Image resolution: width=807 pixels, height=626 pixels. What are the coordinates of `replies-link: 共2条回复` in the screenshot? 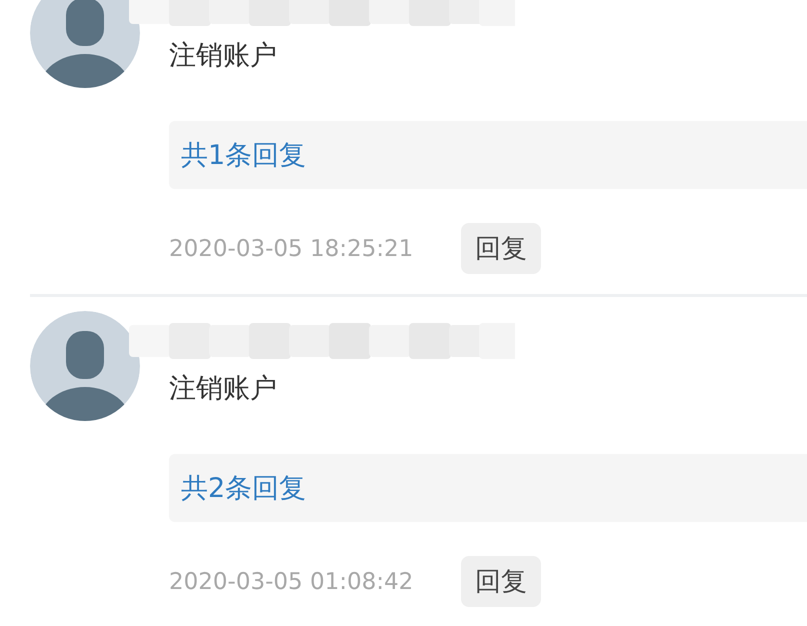 It's located at (243, 488).